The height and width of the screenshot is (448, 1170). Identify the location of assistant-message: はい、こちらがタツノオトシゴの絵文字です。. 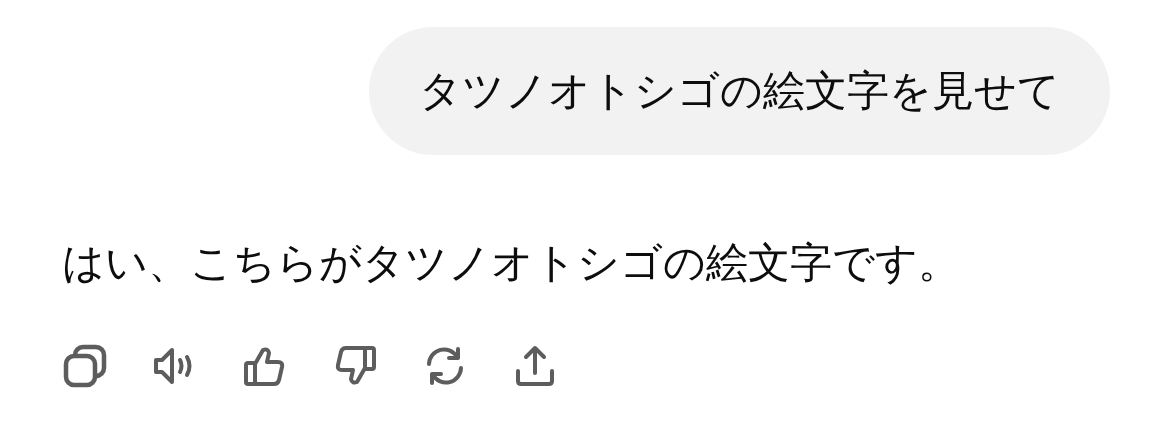
(511, 263).